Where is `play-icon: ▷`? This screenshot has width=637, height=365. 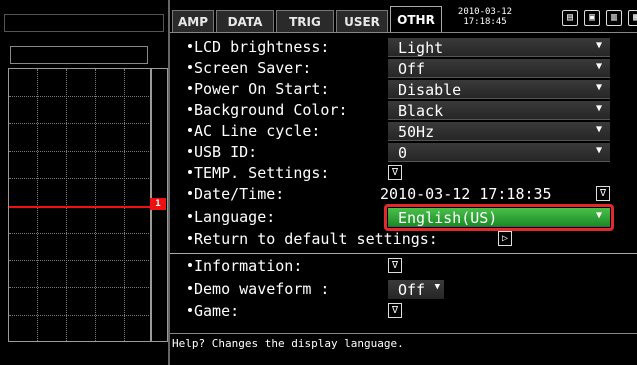 play-icon: ▷ is located at coordinates (505, 238).